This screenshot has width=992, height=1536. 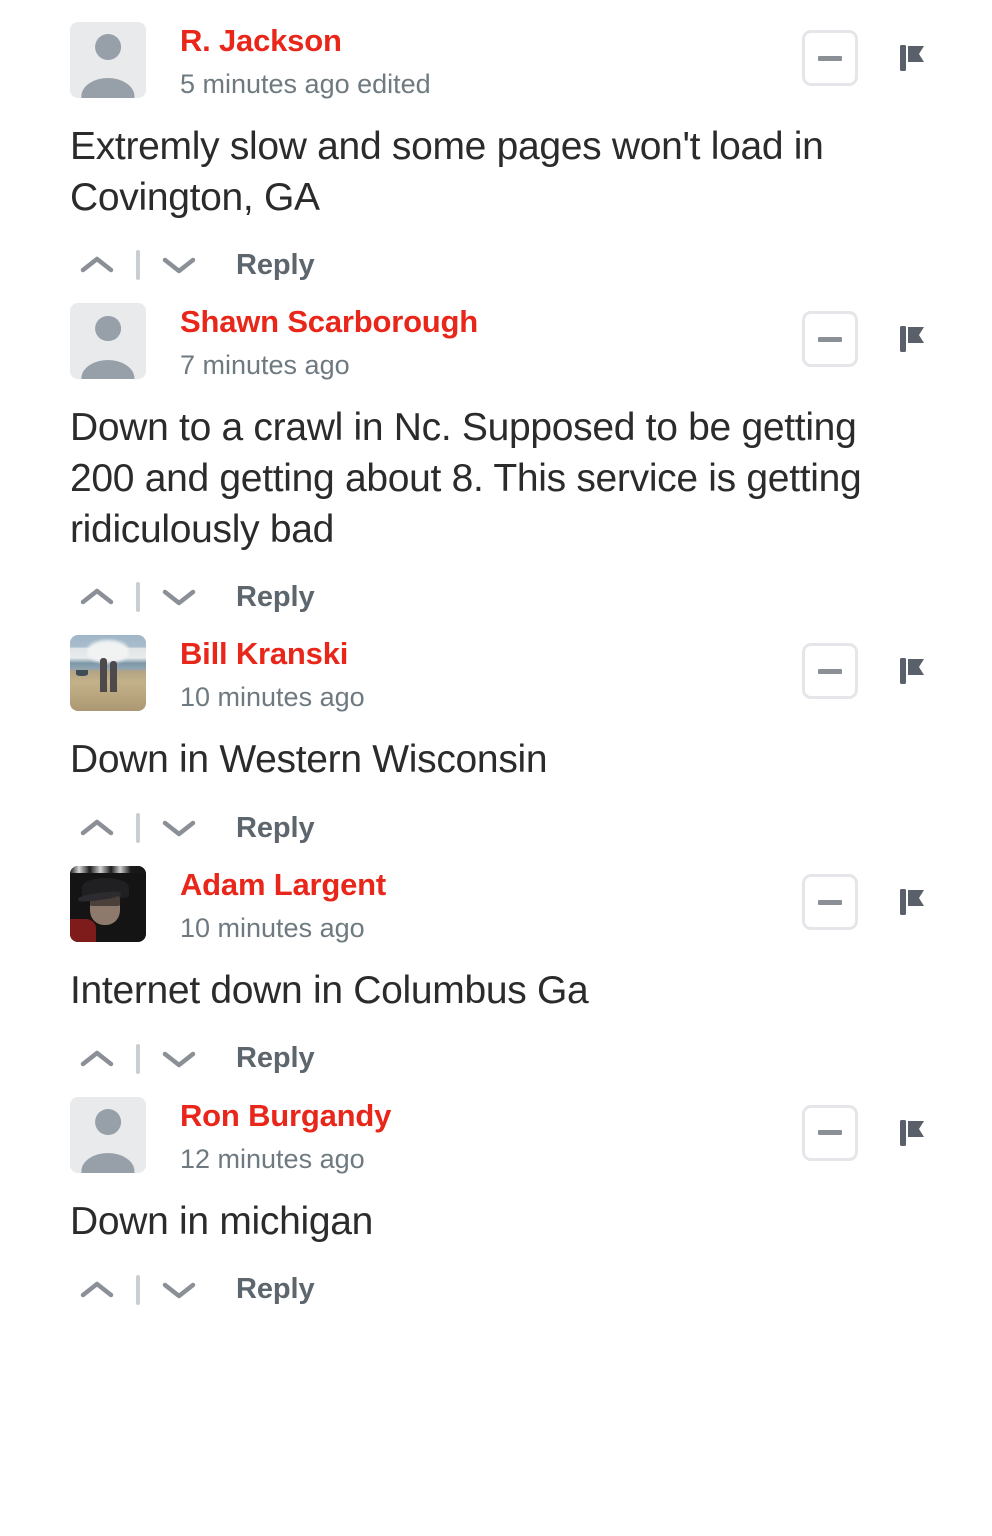 I want to click on avatar-photo-accent, so click(x=83, y=931).